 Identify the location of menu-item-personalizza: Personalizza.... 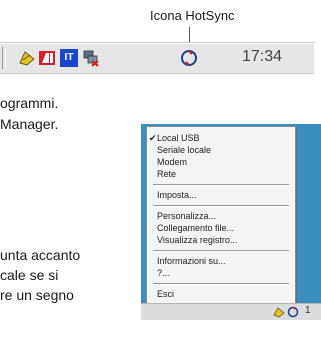
(186, 216).